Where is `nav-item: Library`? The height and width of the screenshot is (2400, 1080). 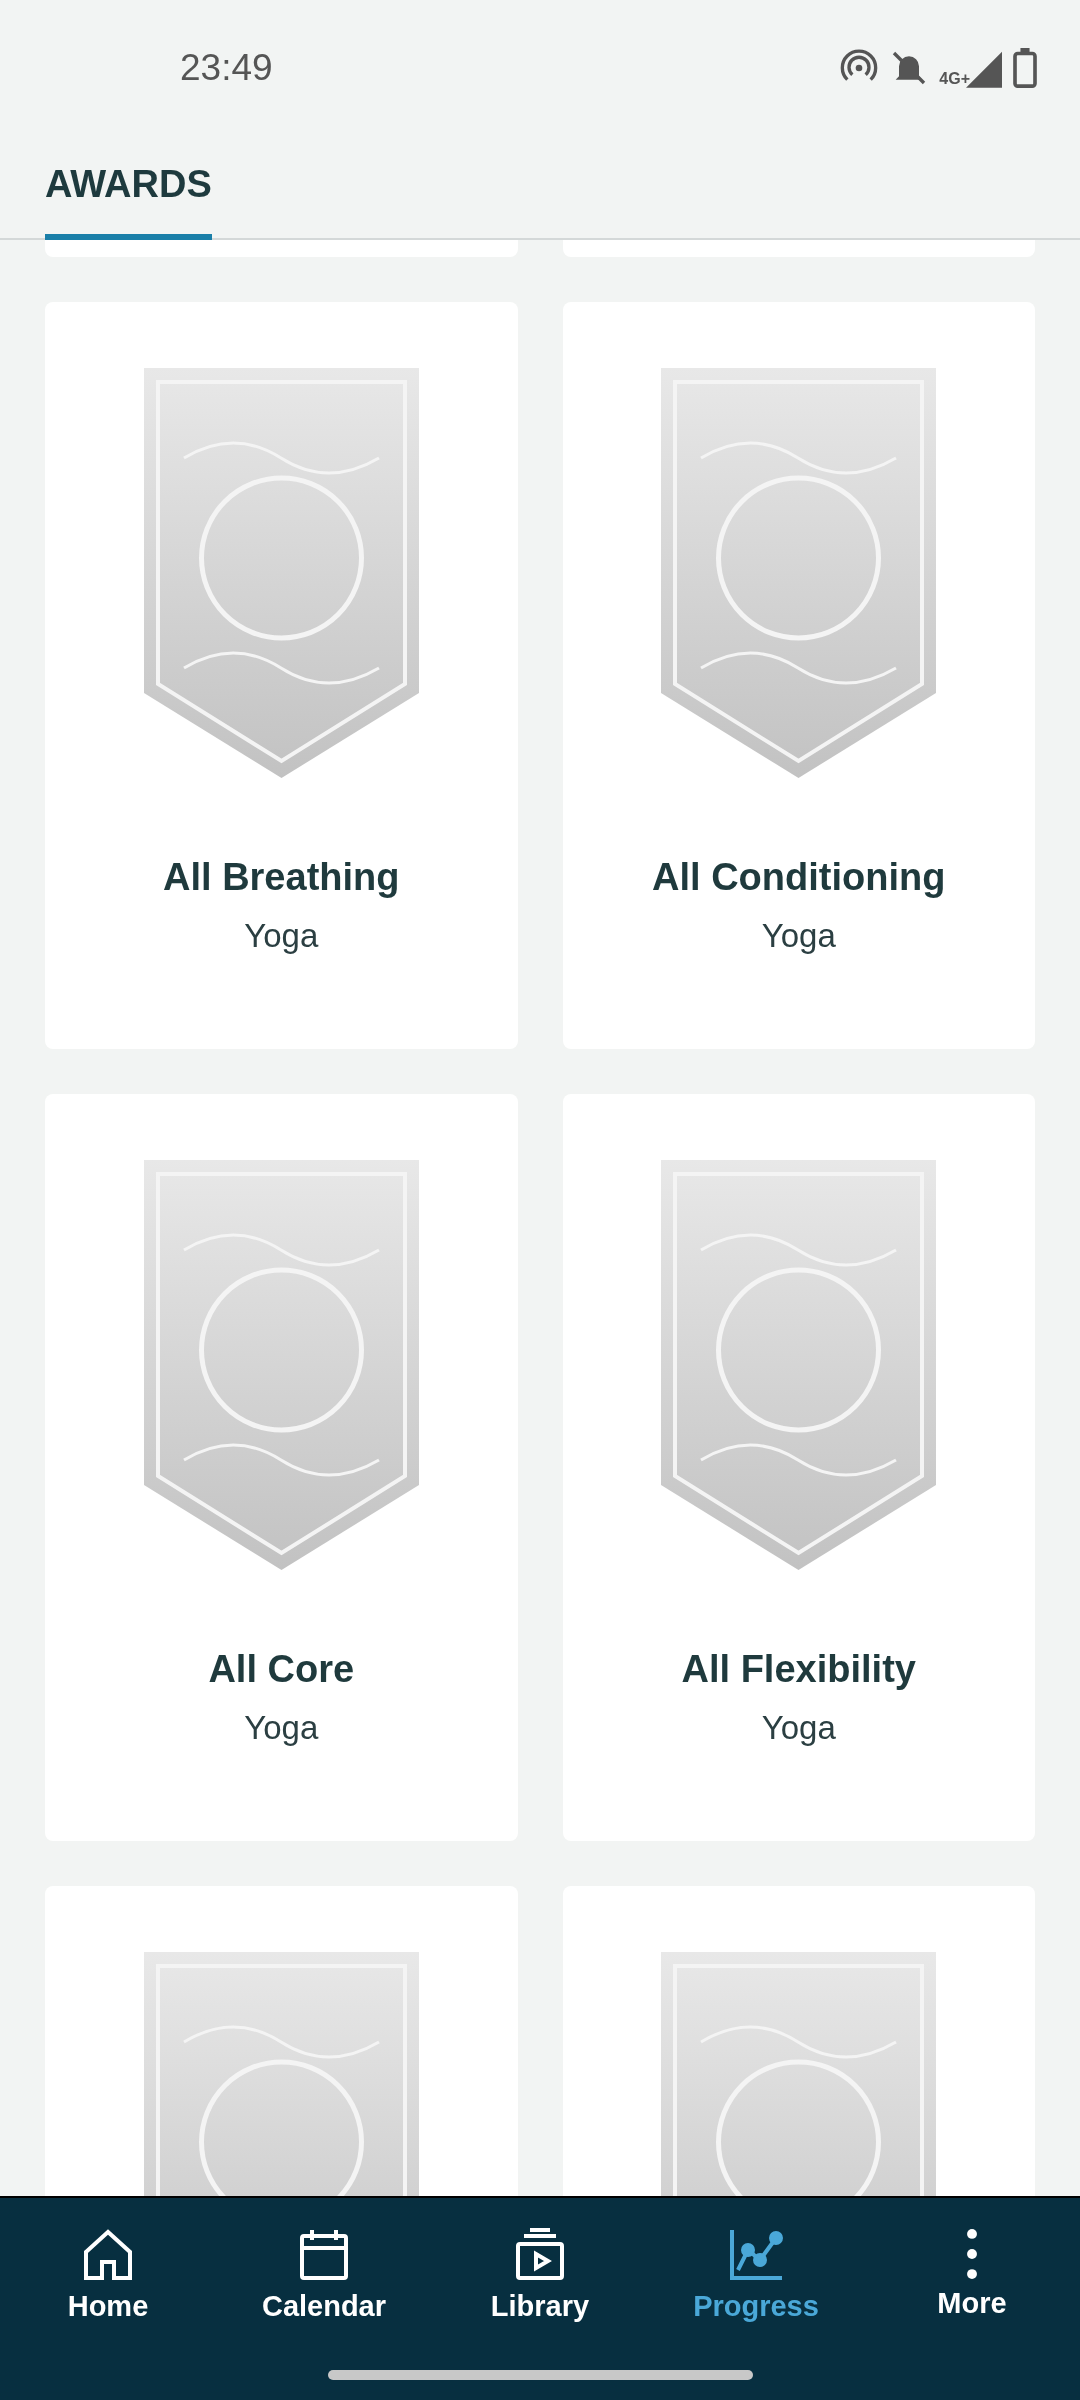
nav-item: Library is located at coordinates (540, 2274).